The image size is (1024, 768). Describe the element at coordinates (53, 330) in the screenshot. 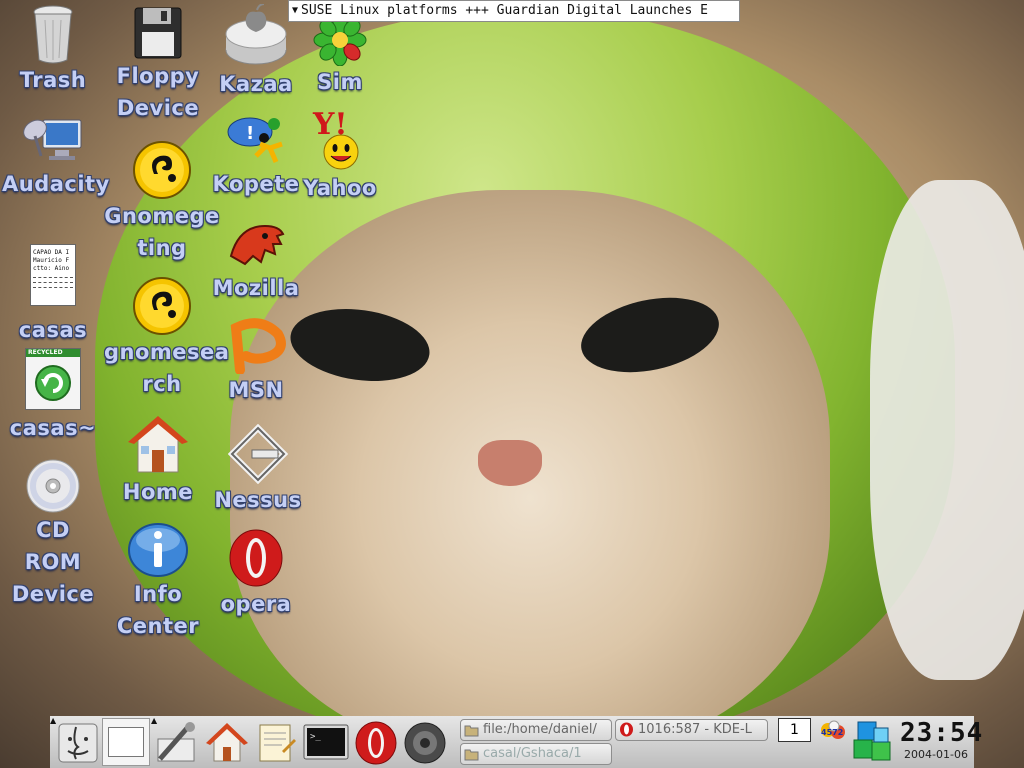

I see `desktop-icon-label: casas` at that location.